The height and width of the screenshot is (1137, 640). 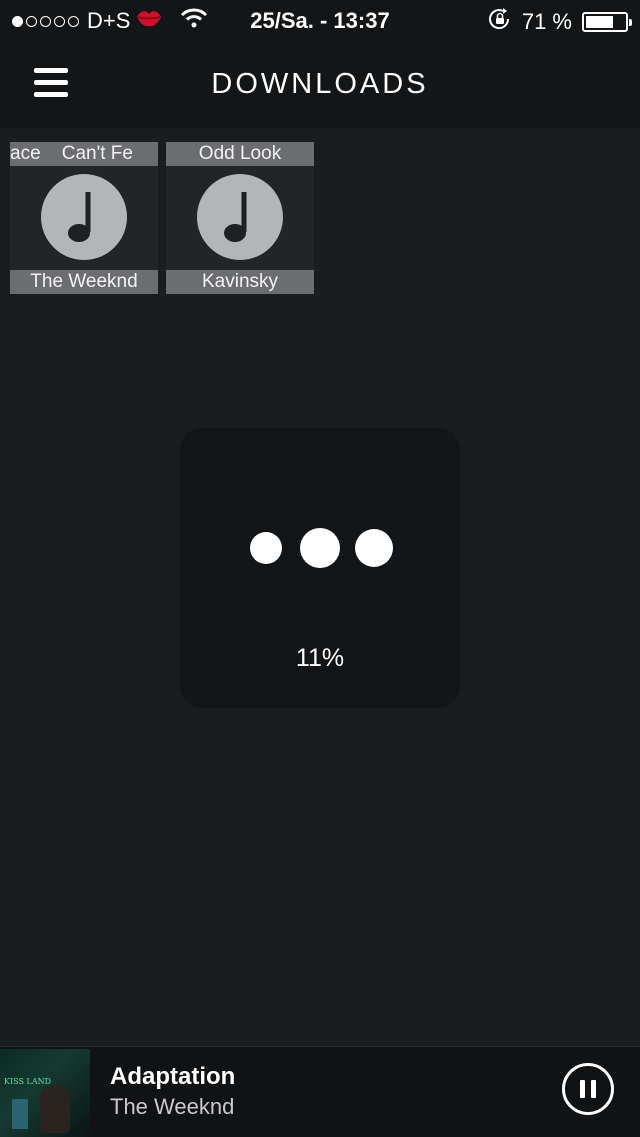 I want to click on nav-bar: DOWNLOADS, so click(x=320, y=84).